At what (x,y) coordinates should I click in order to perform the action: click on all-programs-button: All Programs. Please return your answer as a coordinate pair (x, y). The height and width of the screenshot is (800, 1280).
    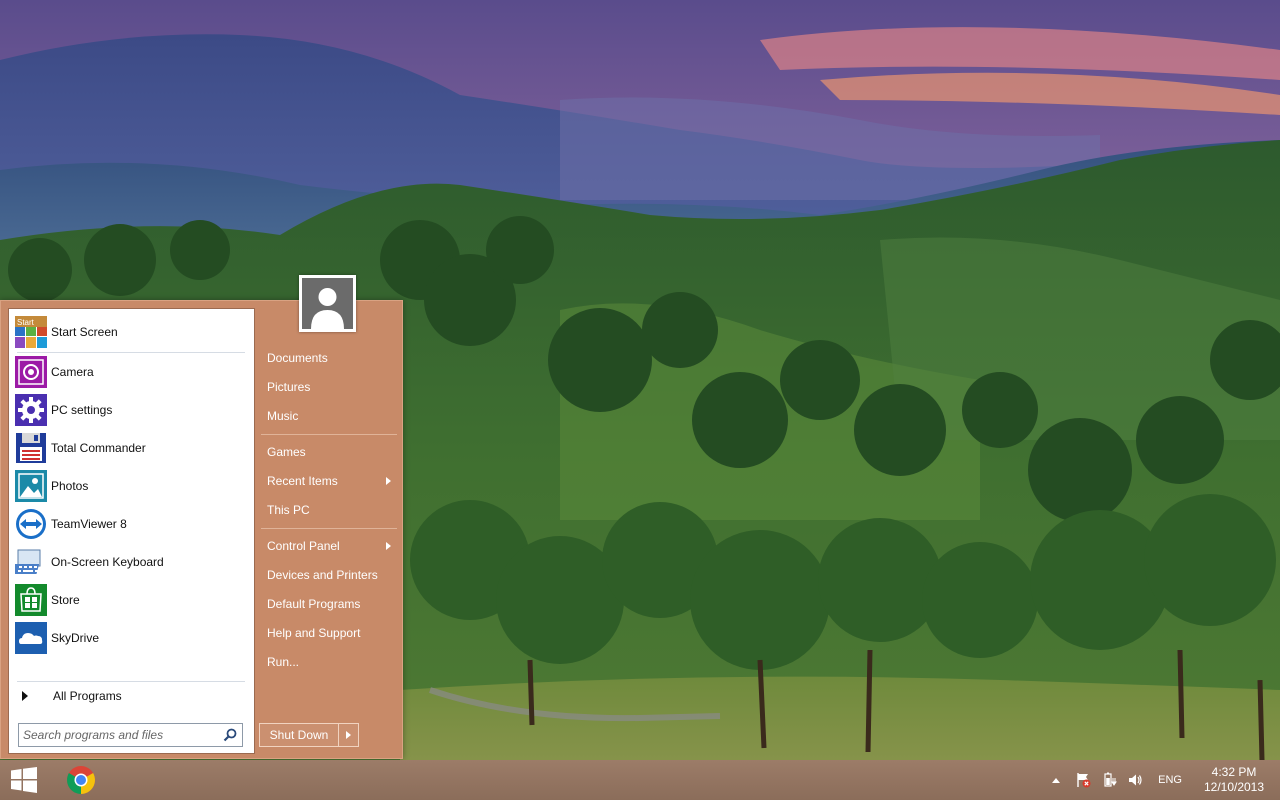
    Looking at the image, I should click on (131, 696).